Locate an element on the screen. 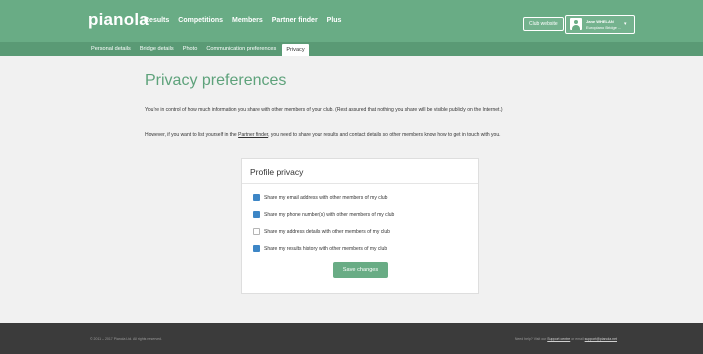  tab-privacy: Privacy is located at coordinates (295, 50).